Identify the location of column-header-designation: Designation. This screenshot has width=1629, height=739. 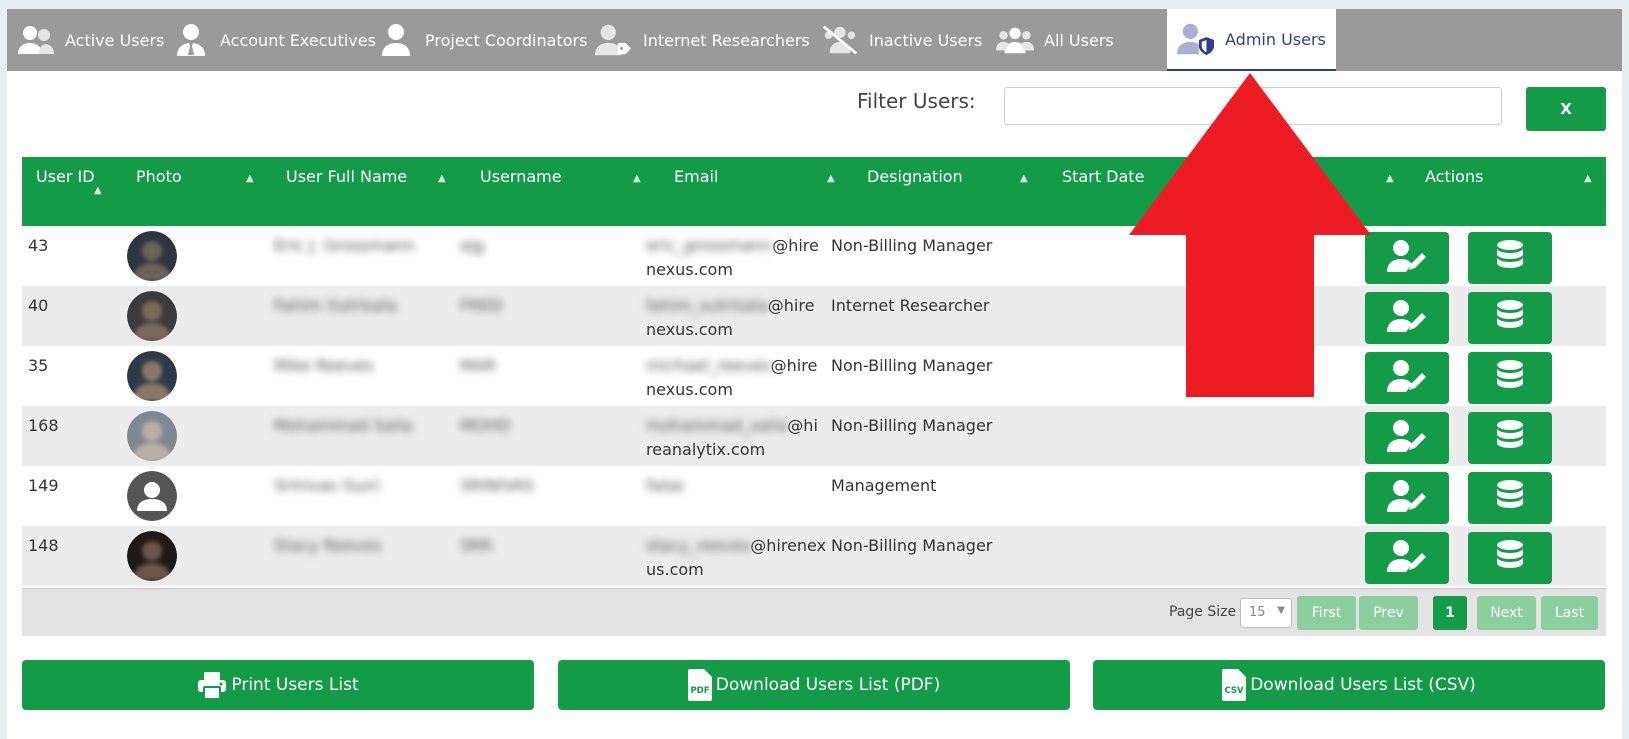
(915, 177).